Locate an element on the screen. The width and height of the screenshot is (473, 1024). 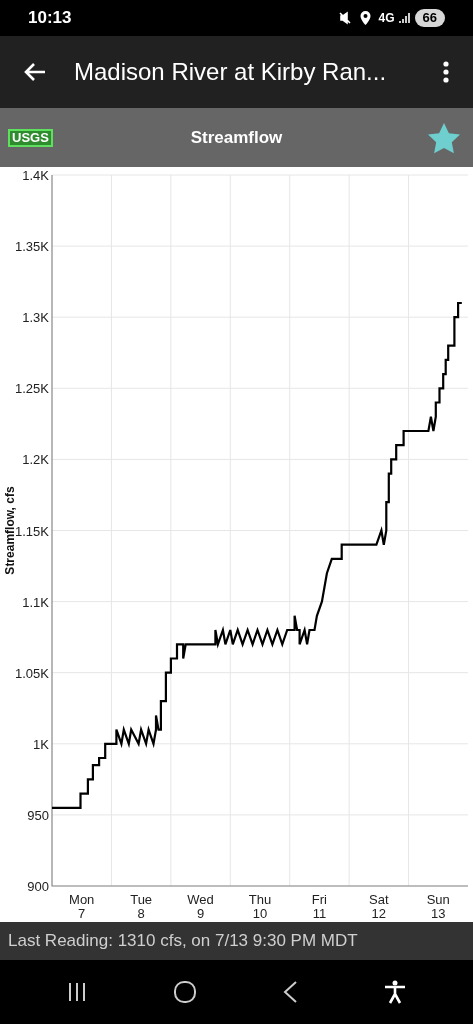
y-axis-label: Streamflow, cfs is located at coordinates (10, 530).